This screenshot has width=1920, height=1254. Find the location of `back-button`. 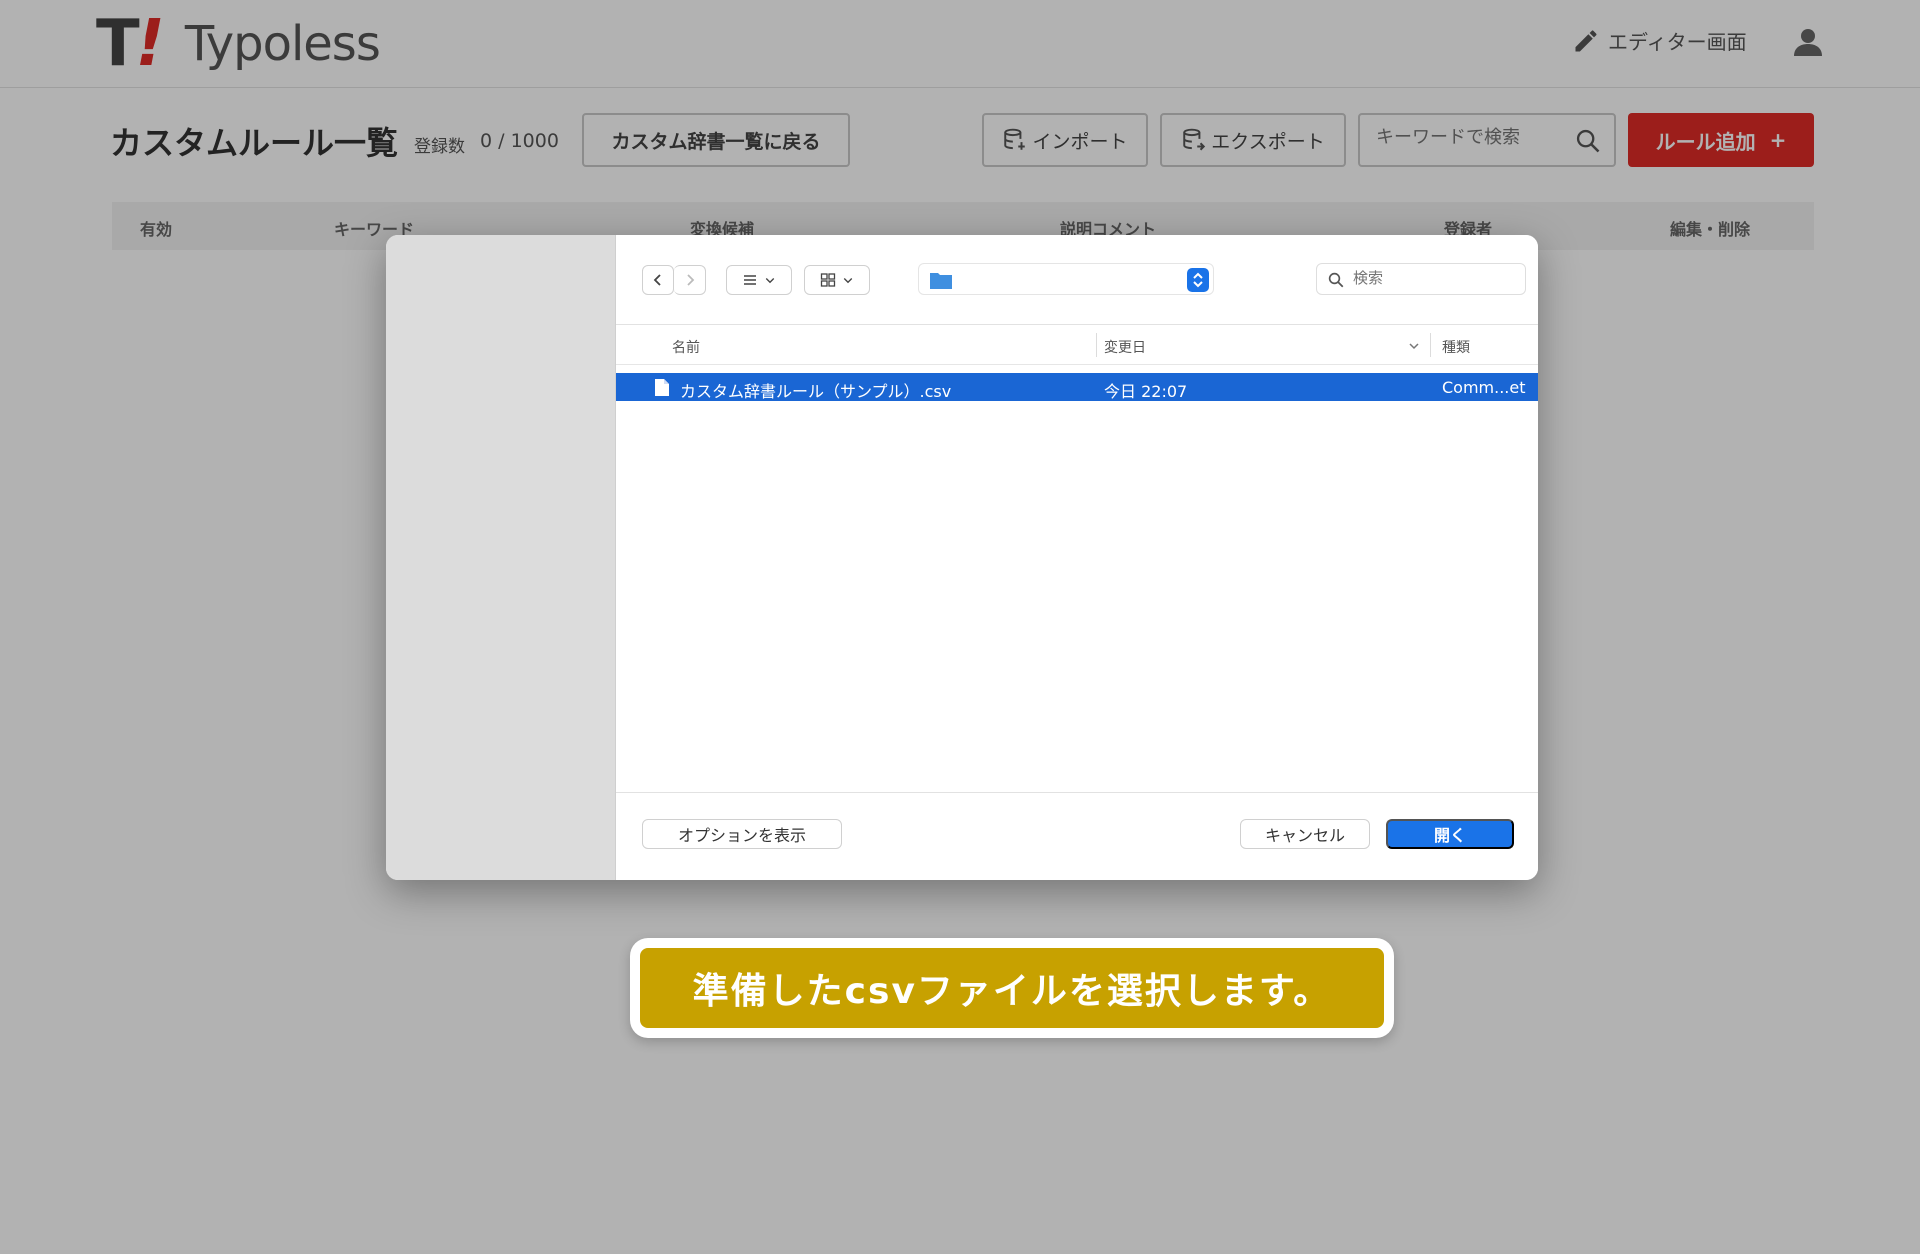

back-button is located at coordinates (658, 280).